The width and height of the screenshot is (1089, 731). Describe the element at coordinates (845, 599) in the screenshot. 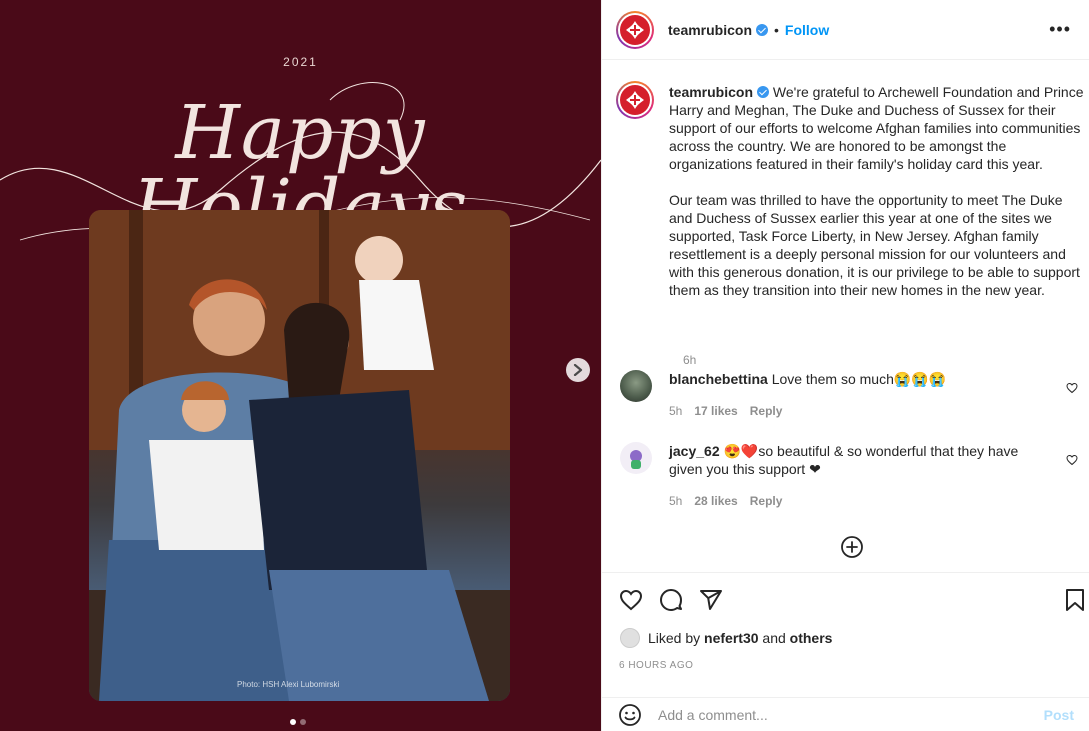

I see `action-bar` at that location.